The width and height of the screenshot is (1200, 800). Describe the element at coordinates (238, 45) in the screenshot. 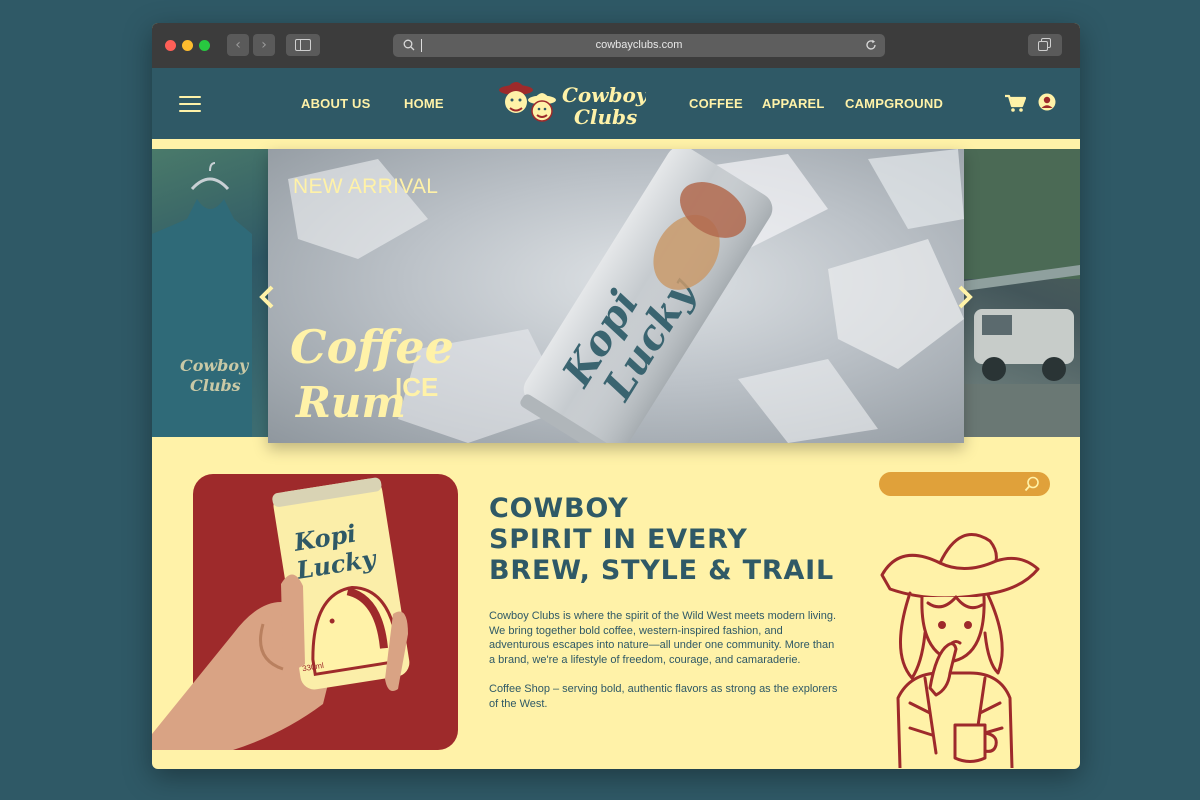

I see `back-button: ‹` at that location.